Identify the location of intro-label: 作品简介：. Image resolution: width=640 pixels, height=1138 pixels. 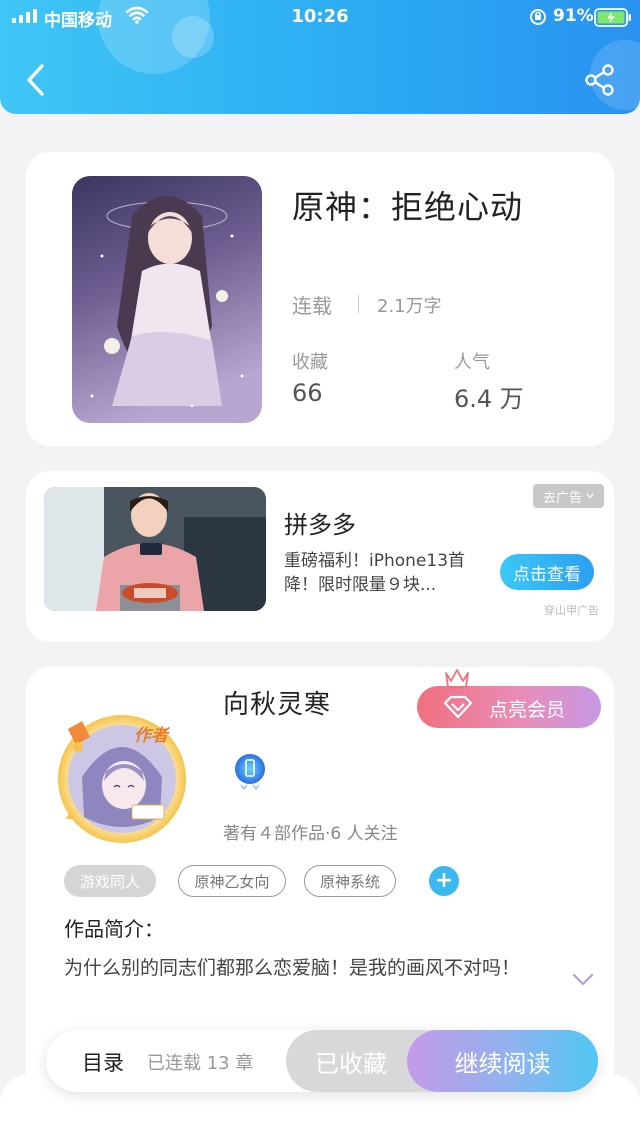
(114, 929).